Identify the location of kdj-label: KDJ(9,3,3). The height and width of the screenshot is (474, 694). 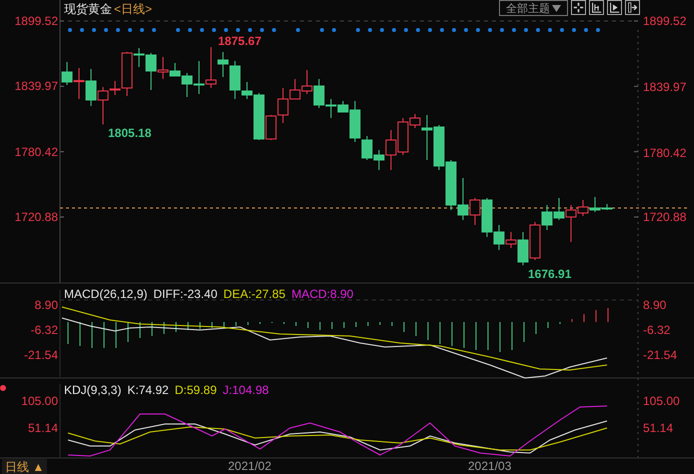
(93, 390).